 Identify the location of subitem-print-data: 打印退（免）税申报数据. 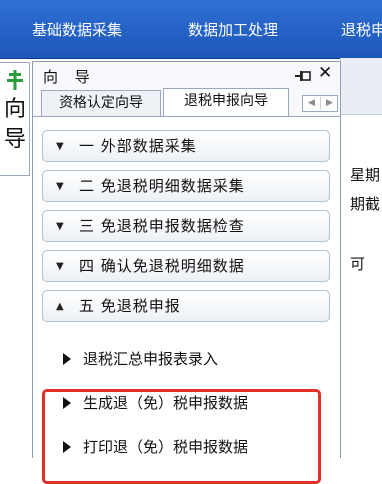
(155, 447).